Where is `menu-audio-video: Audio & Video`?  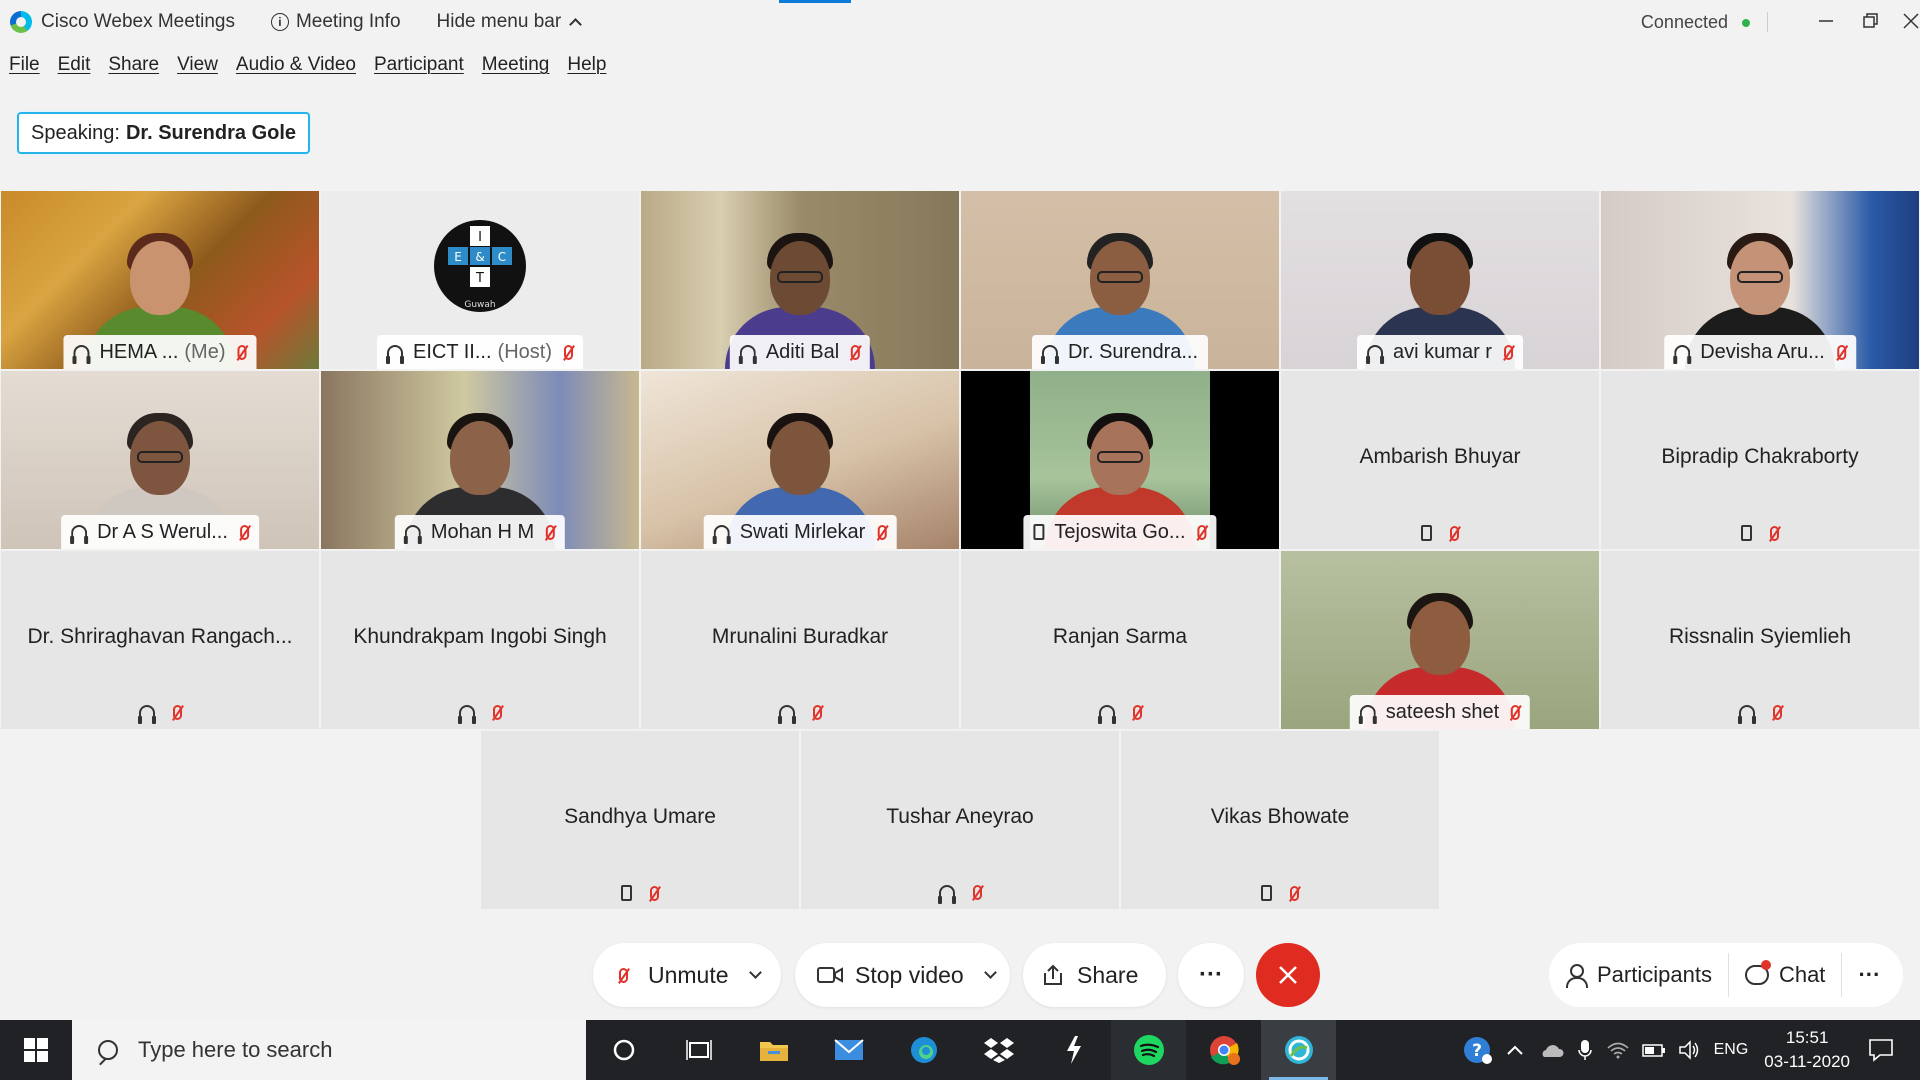
menu-audio-video: Audio & Video is located at coordinates (296, 69).